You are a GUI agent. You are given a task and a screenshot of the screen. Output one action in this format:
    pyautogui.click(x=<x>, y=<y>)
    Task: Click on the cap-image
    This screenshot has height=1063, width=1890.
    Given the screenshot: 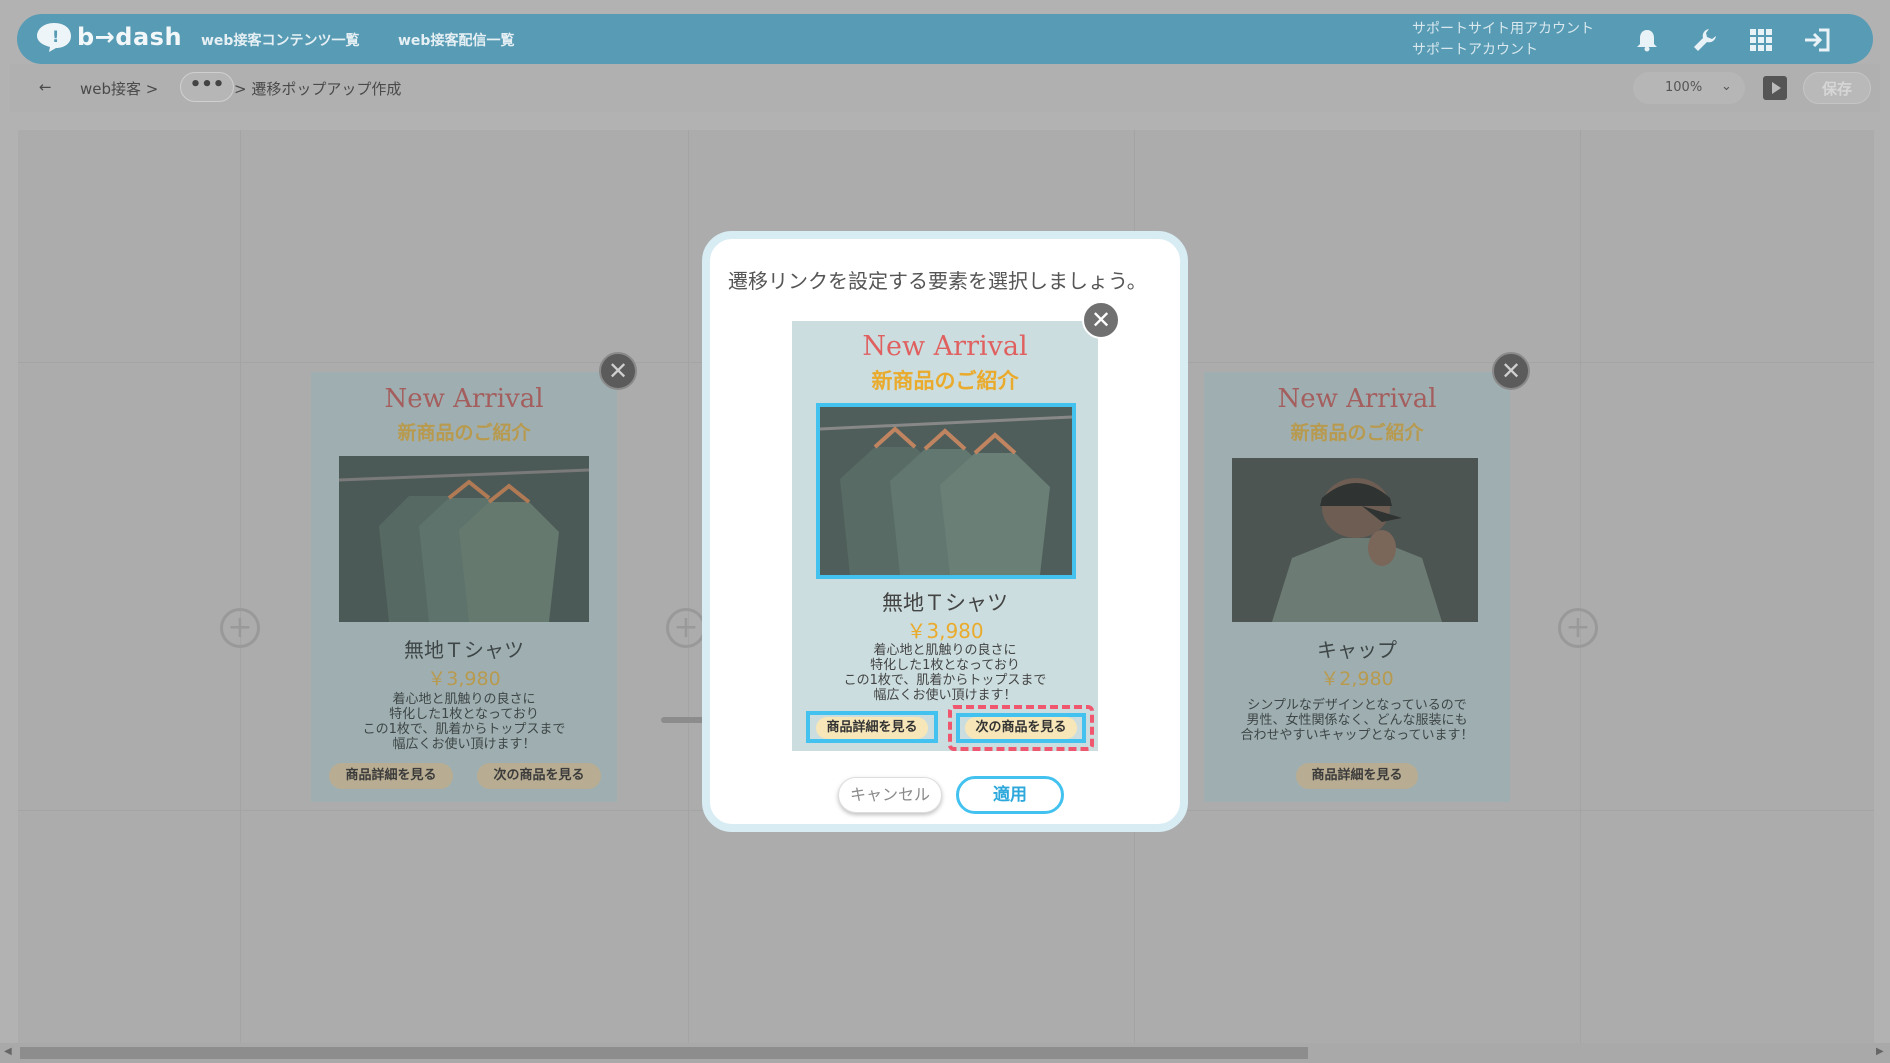 What is the action you would take?
    pyautogui.click(x=1355, y=540)
    